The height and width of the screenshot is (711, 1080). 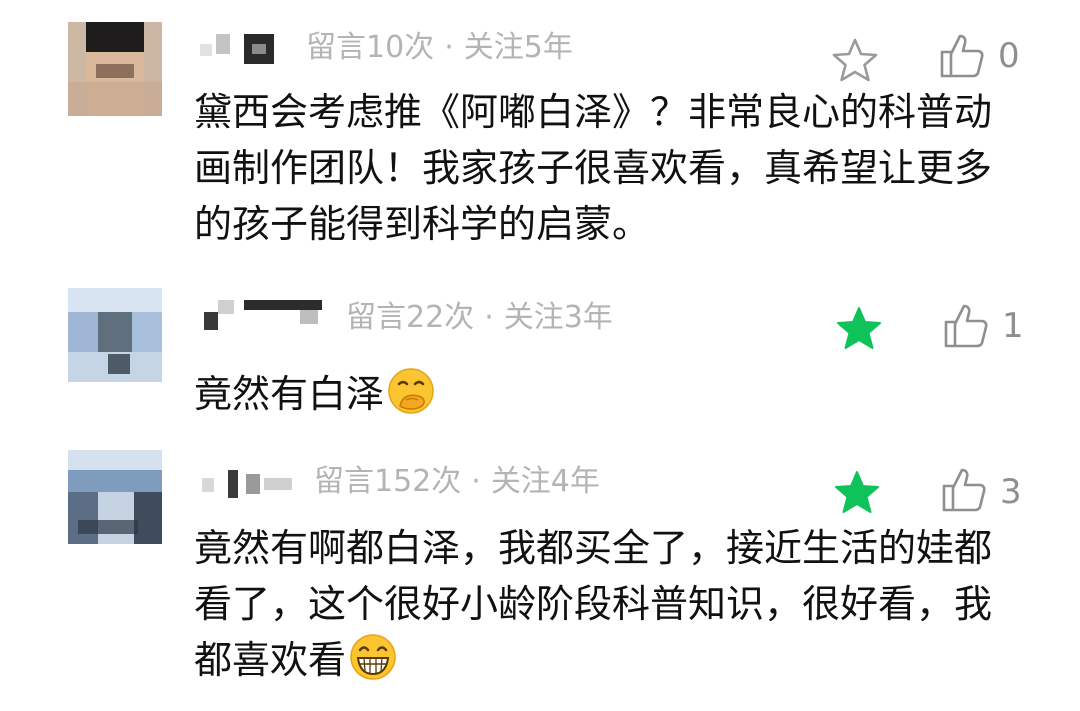 What do you see at coordinates (545, 481) in the screenshot?
I see `follow-duration: 关注4年` at bounding box center [545, 481].